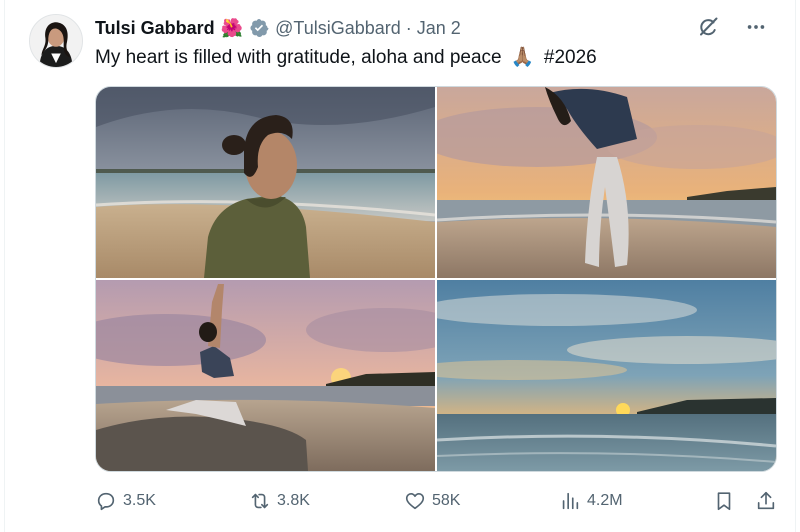 The width and height of the screenshot is (800, 532). What do you see at coordinates (232, 28) in the screenshot?
I see `hibiscus-icon: 🌺` at bounding box center [232, 28].